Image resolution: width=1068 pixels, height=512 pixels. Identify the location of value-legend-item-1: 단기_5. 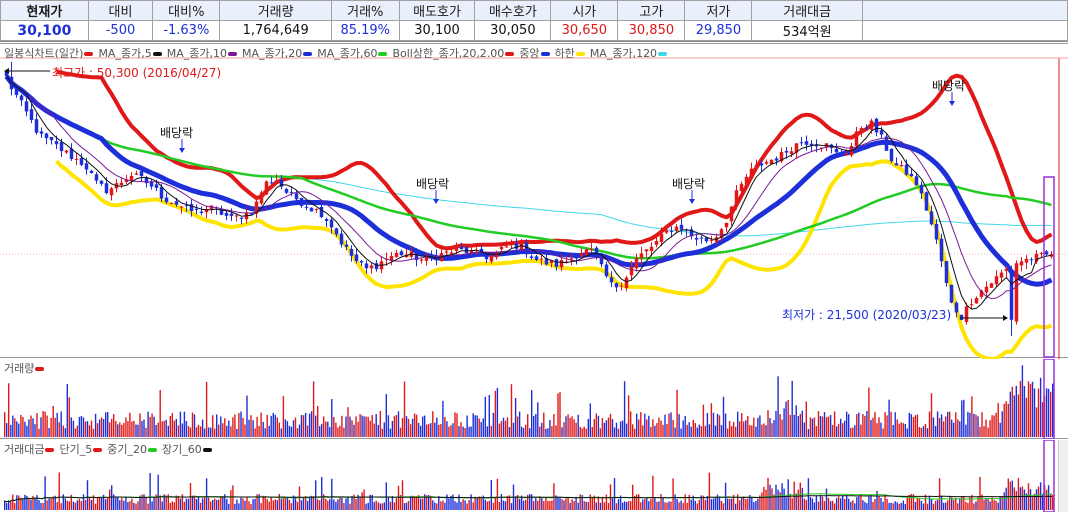
(81, 449).